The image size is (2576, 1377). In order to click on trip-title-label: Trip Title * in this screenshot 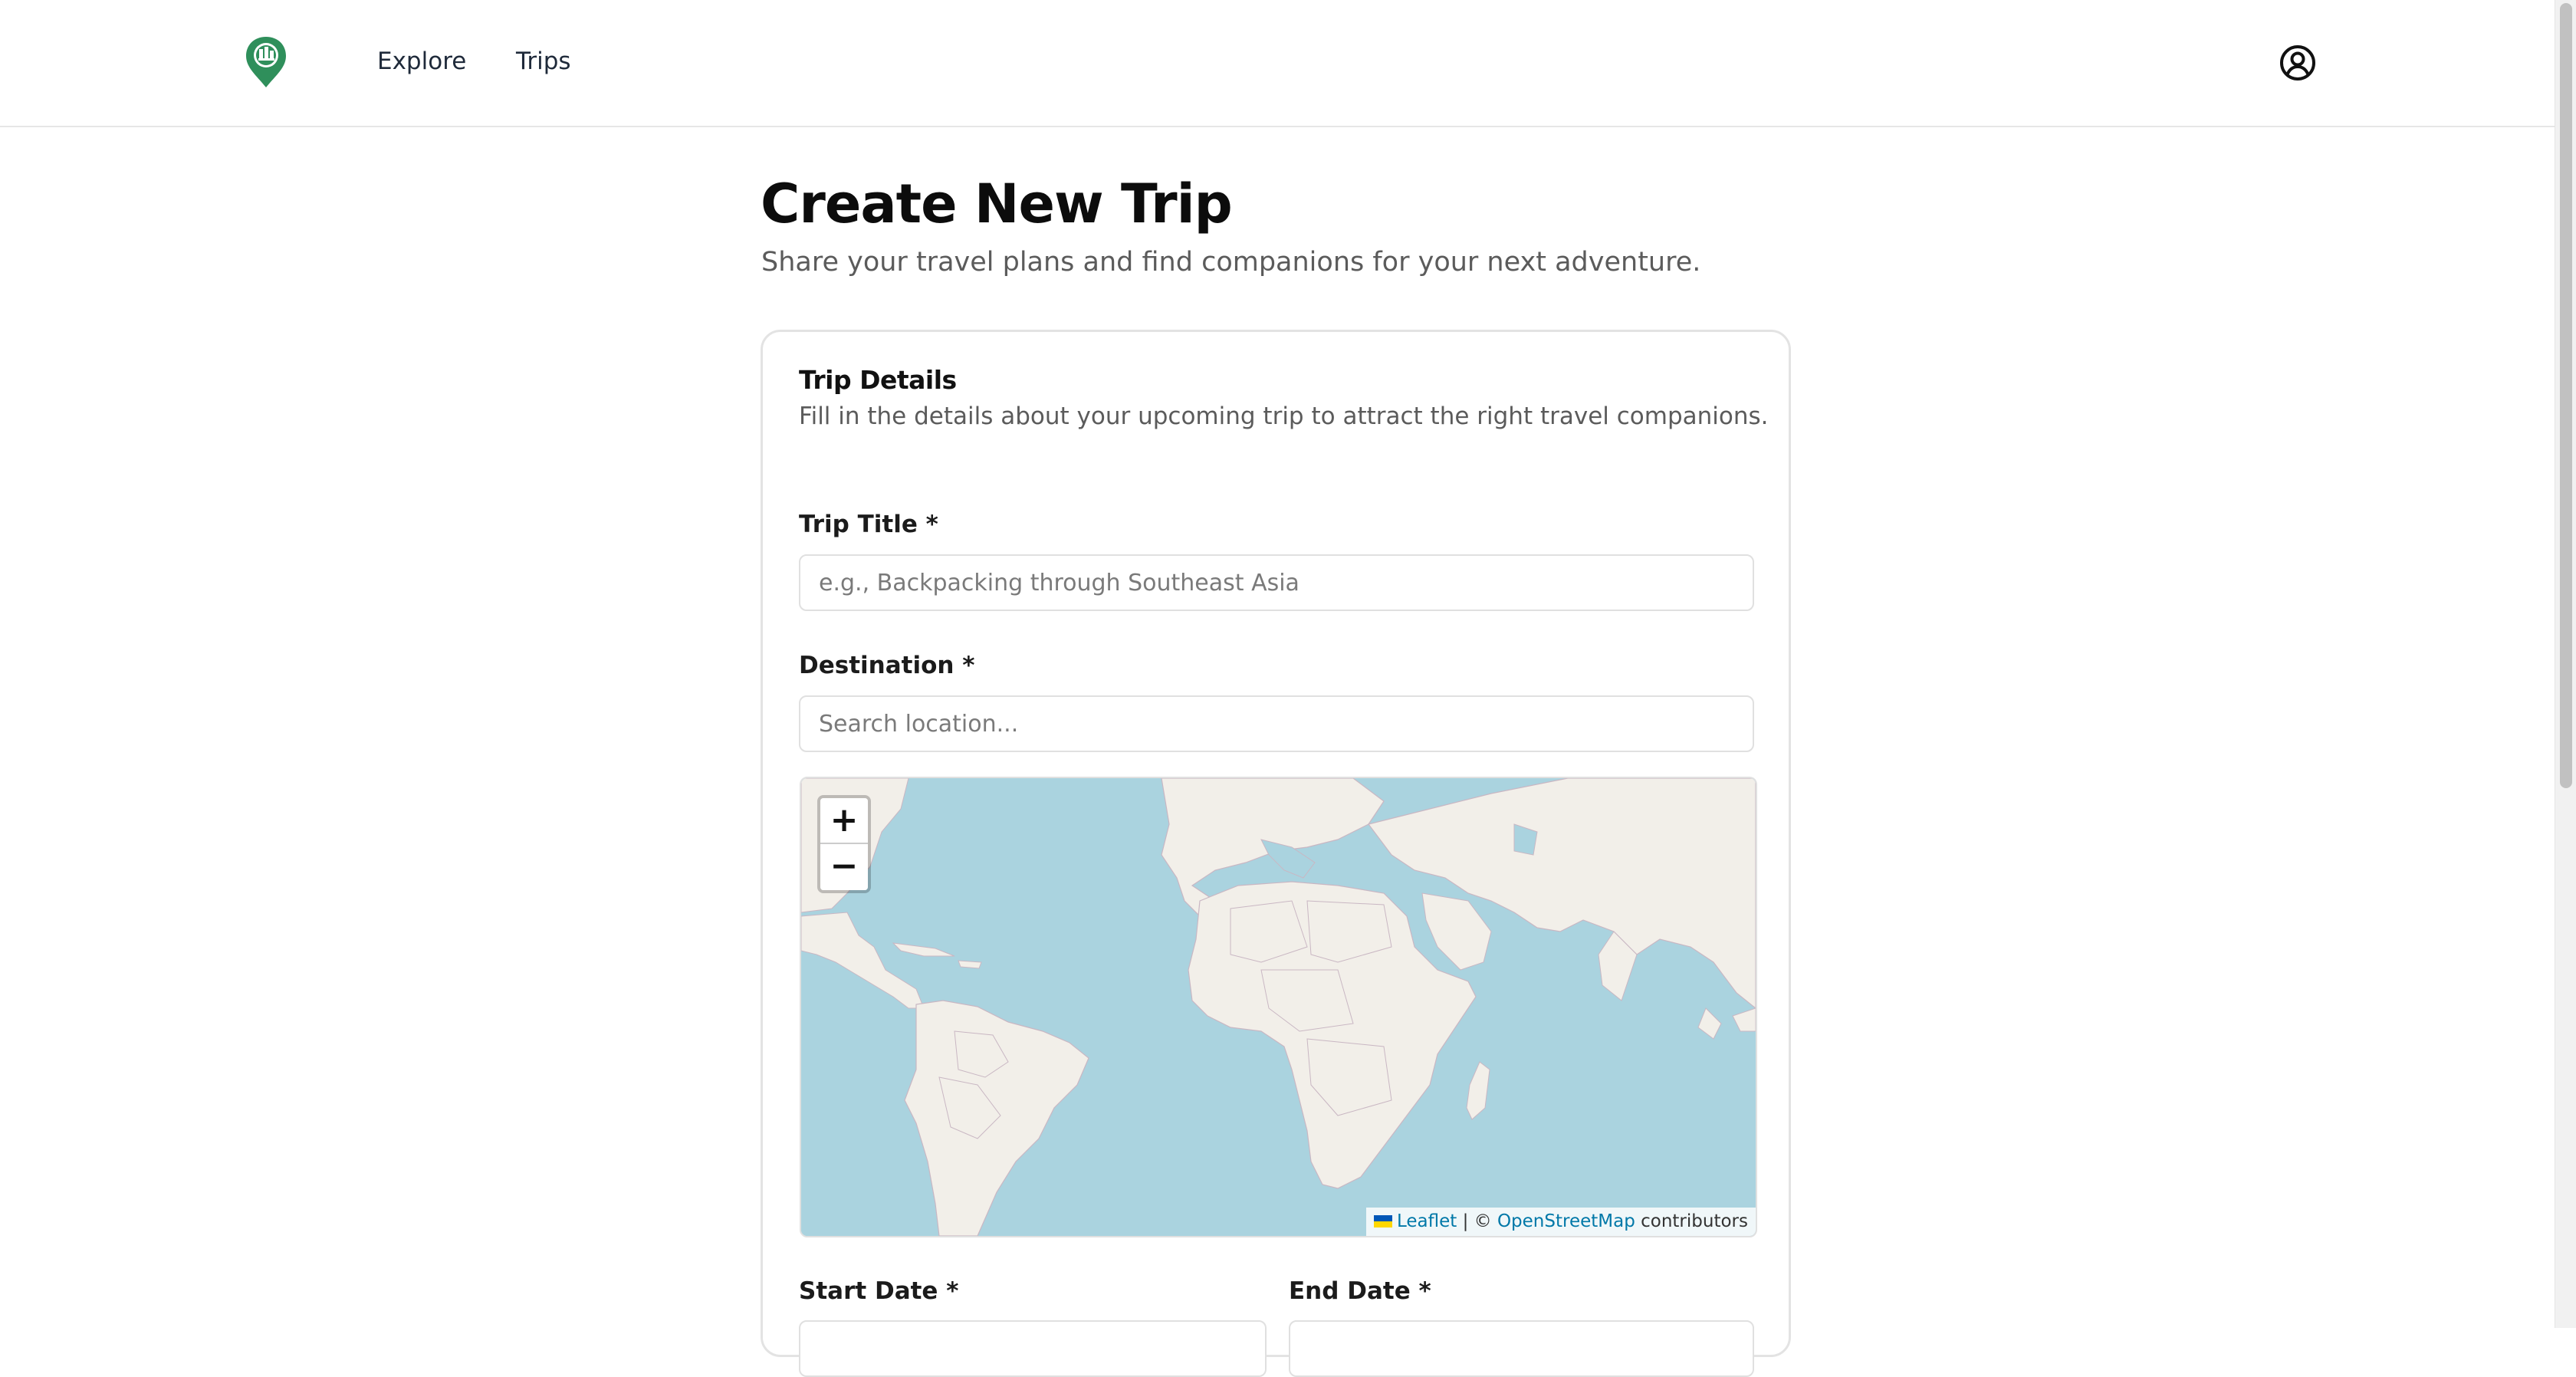, I will do `click(869, 524)`.